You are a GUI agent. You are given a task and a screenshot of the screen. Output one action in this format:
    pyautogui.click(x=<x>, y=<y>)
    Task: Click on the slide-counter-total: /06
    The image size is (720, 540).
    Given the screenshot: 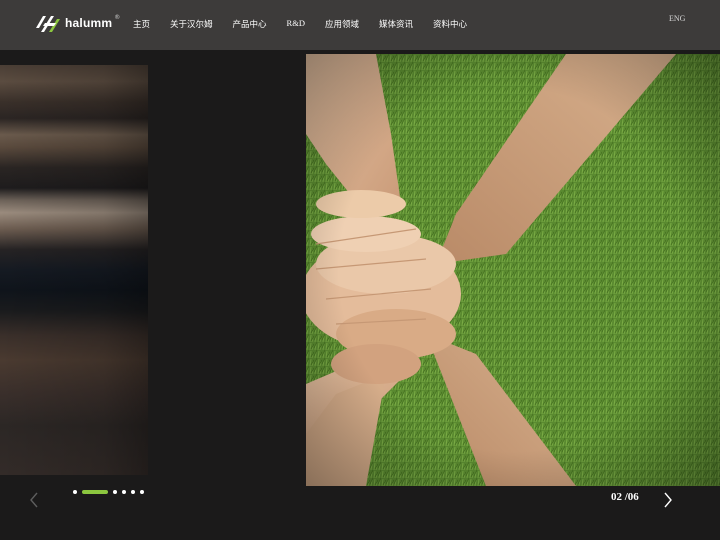 What is the action you would take?
    pyautogui.click(x=631, y=497)
    